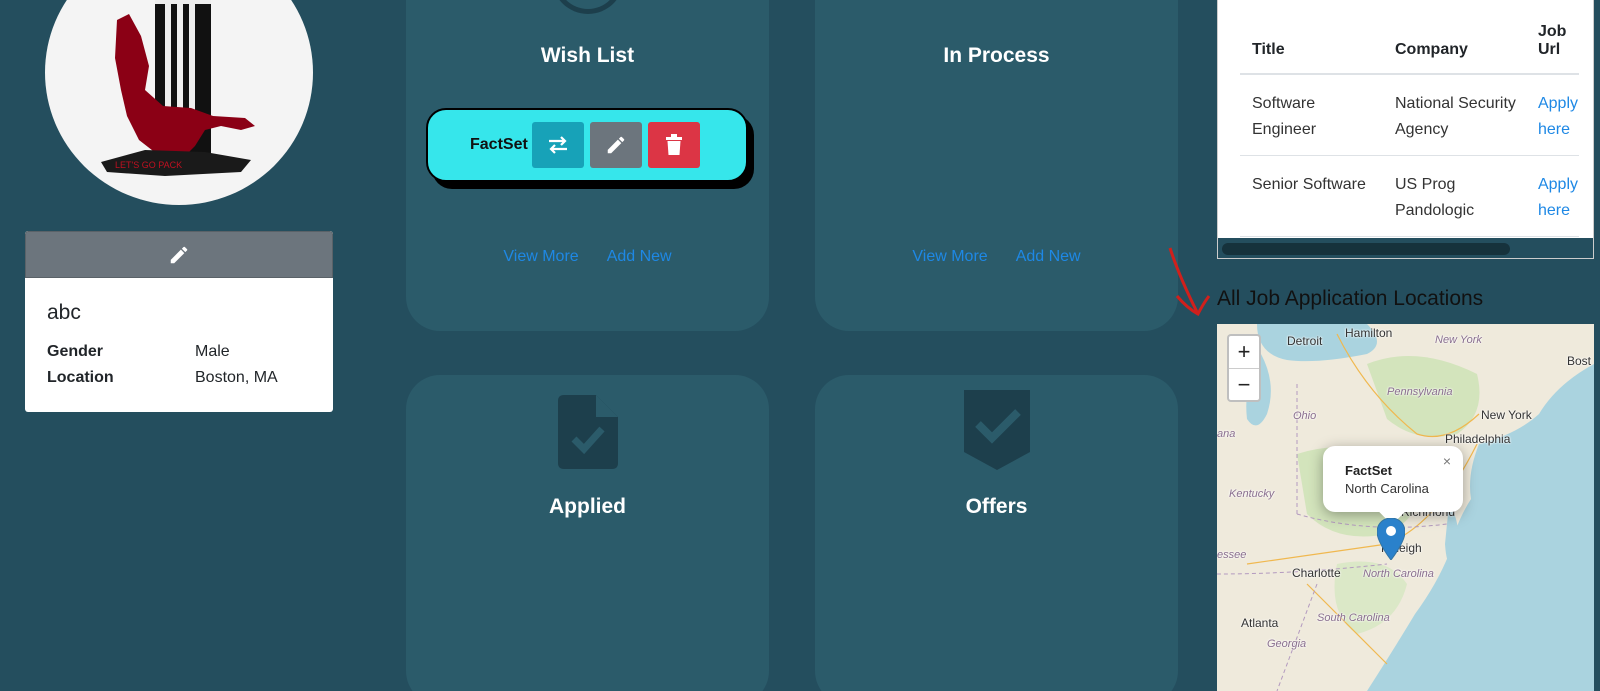 The width and height of the screenshot is (1600, 691). What do you see at coordinates (1369, 333) in the screenshot?
I see `map-label: Hamilton` at bounding box center [1369, 333].